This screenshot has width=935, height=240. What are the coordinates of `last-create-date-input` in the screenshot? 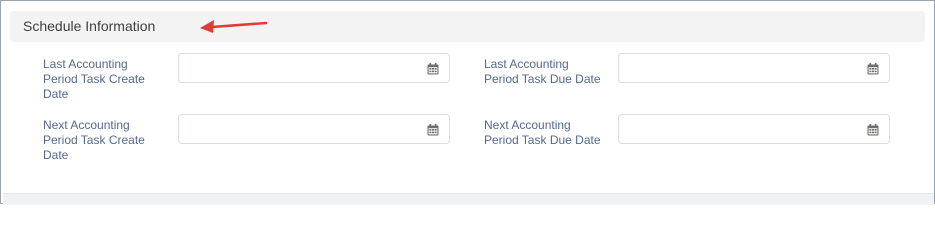 It's located at (314, 68).